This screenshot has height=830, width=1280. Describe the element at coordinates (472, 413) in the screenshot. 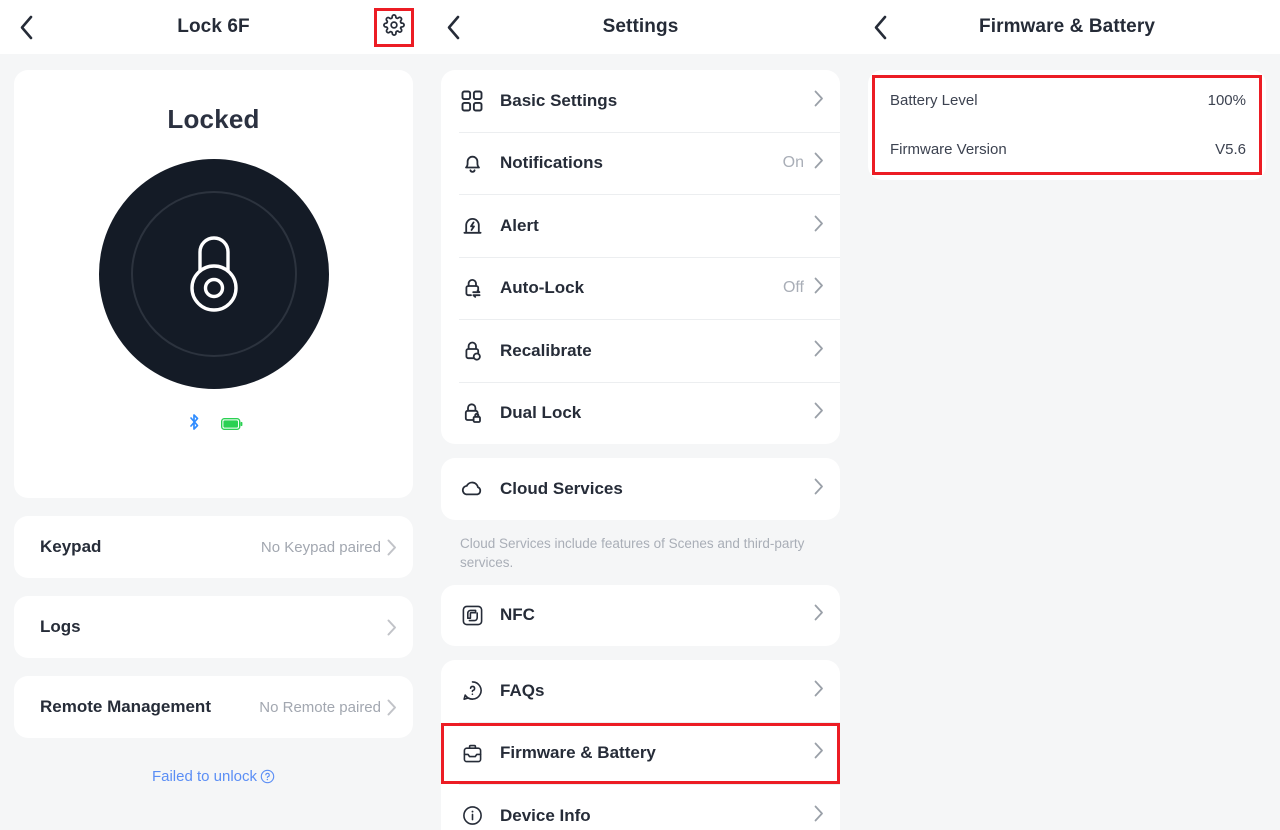

I see `dual-lock-icon` at that location.